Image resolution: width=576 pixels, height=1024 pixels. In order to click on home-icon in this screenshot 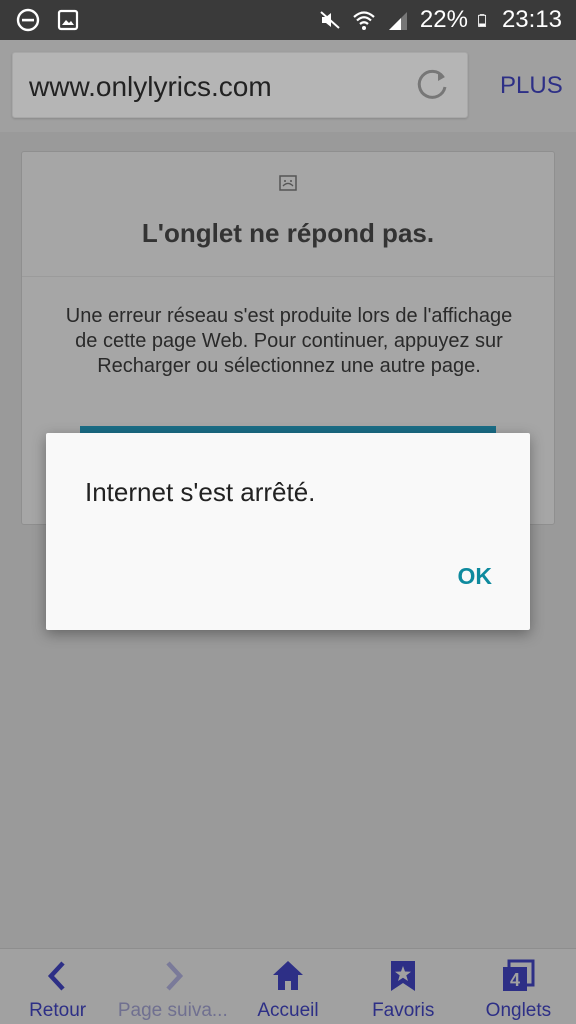, I will do `click(288, 975)`.